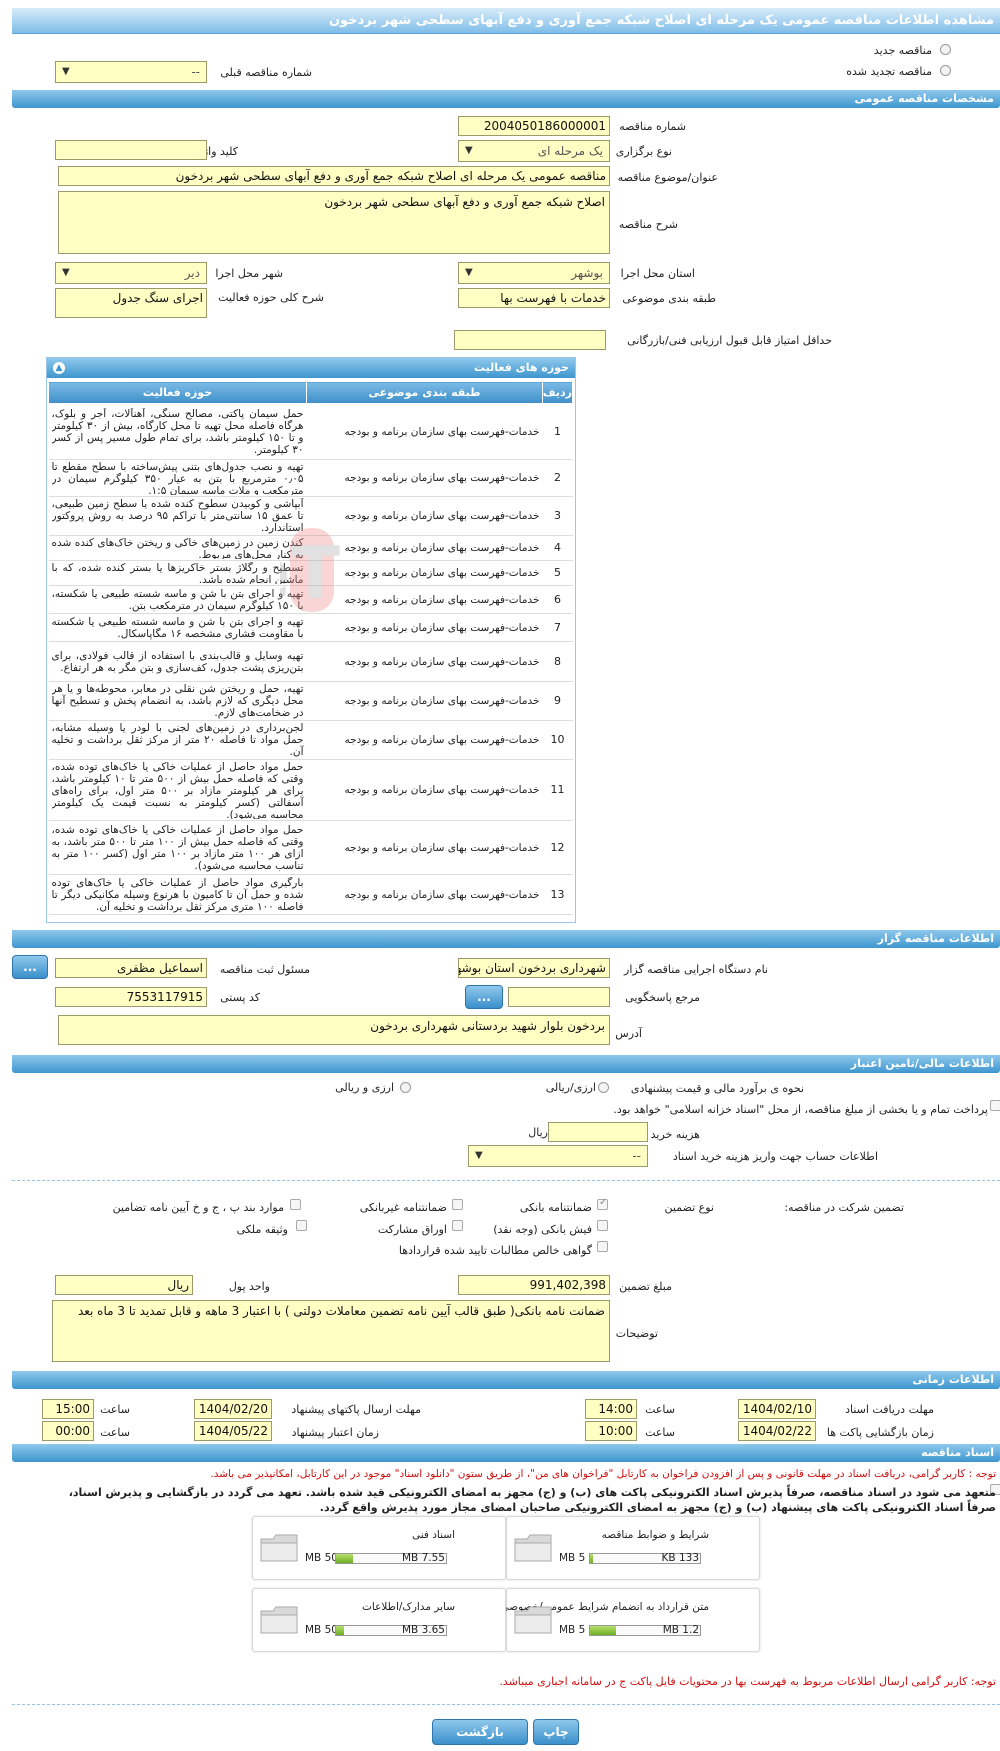  Describe the element at coordinates (266, 72) in the screenshot. I see `prev-number-label: شماره مناقصه قبلی` at that location.